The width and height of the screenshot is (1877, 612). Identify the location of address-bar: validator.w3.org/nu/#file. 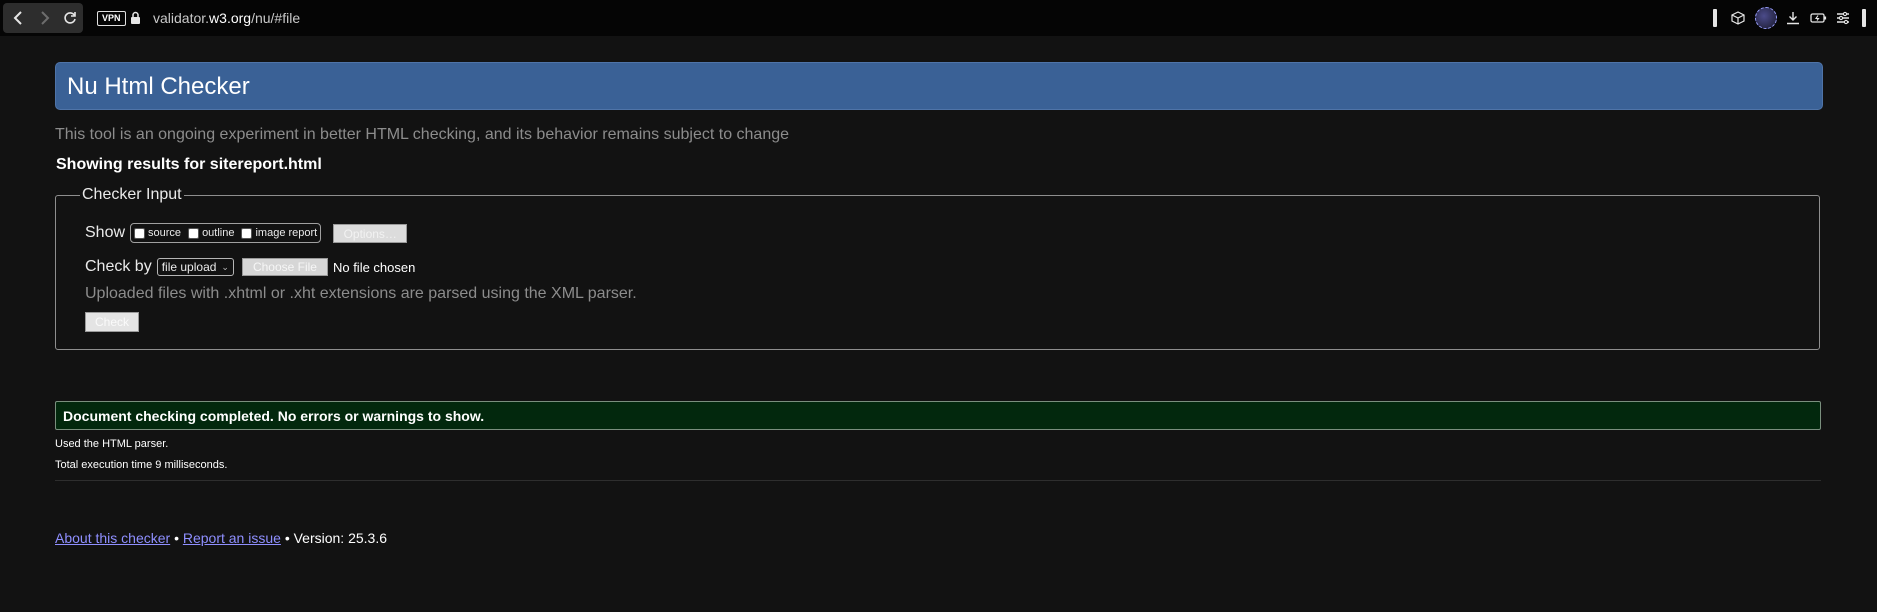
(226, 18).